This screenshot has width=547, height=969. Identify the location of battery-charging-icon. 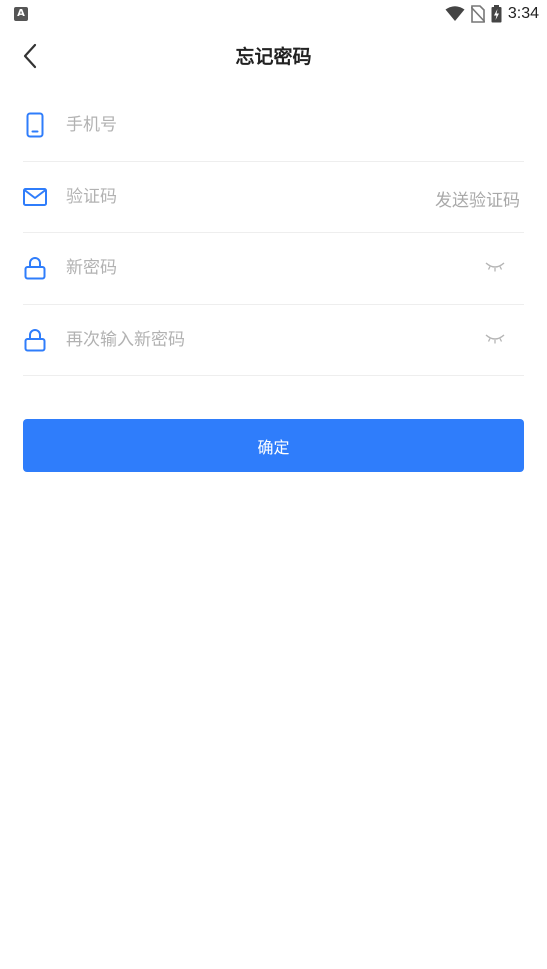
(496, 14).